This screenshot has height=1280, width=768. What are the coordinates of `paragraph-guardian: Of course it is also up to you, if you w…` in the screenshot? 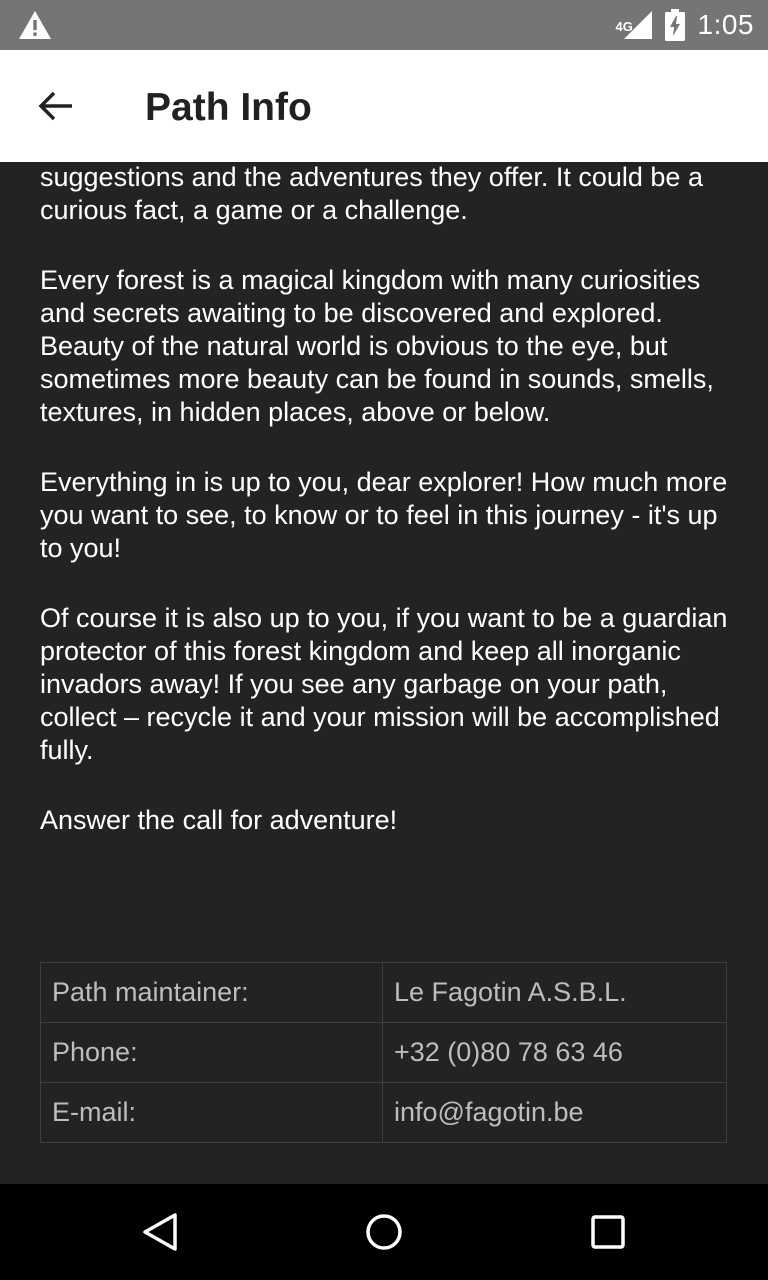 It's located at (384, 684).